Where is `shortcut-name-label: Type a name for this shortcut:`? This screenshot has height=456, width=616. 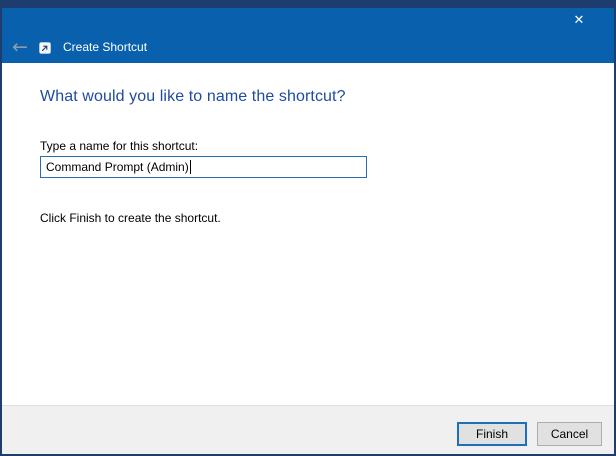 shortcut-name-label: Type a name for this shortcut: is located at coordinates (119, 146).